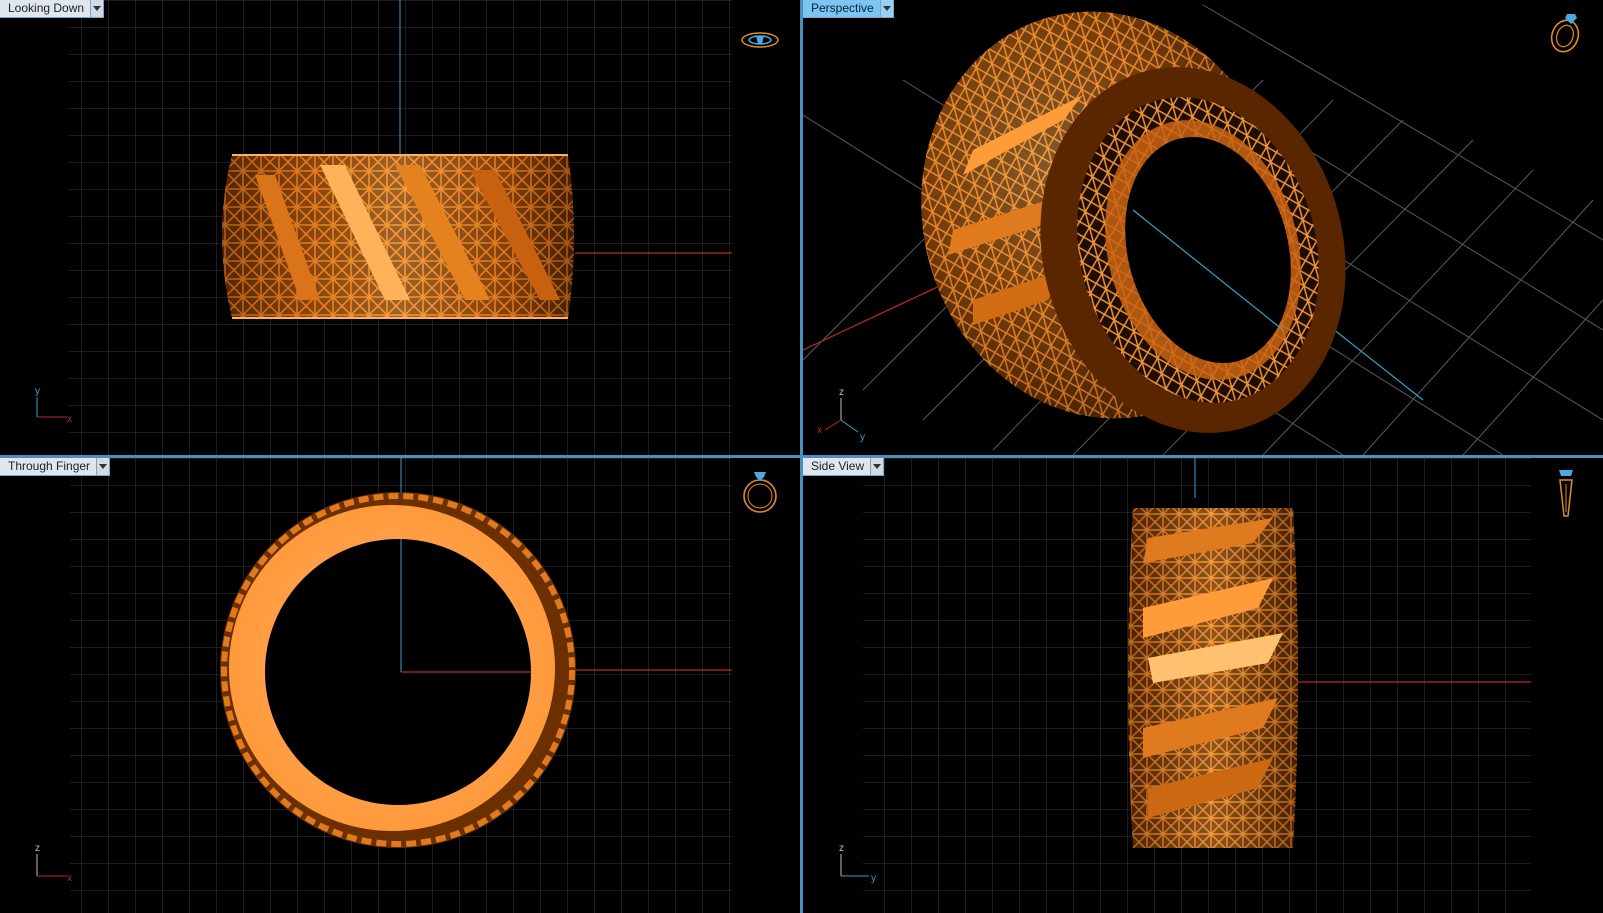 Image resolution: width=1603 pixels, height=913 pixels. What do you see at coordinates (801, 456) in the screenshot?
I see `viewport-divider-horizontal` at bounding box center [801, 456].